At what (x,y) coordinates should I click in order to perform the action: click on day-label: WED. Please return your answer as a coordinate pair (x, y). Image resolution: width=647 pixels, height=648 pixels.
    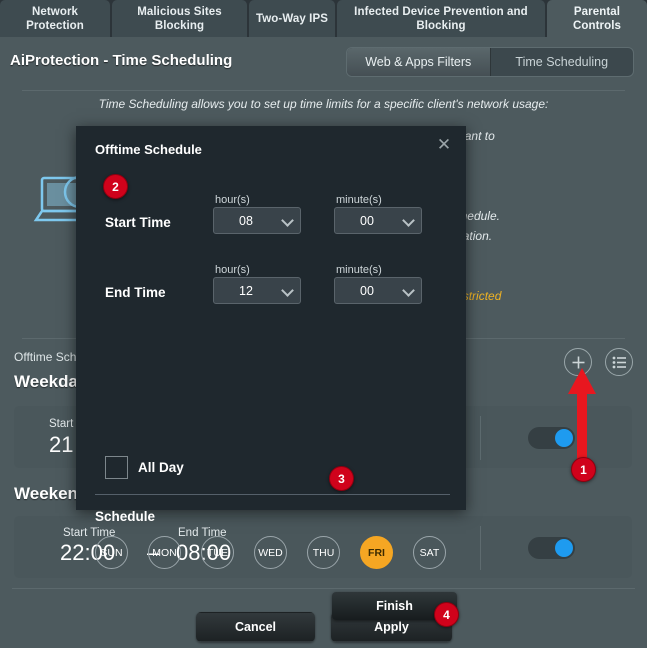
    Looking at the image, I should click on (270, 552).